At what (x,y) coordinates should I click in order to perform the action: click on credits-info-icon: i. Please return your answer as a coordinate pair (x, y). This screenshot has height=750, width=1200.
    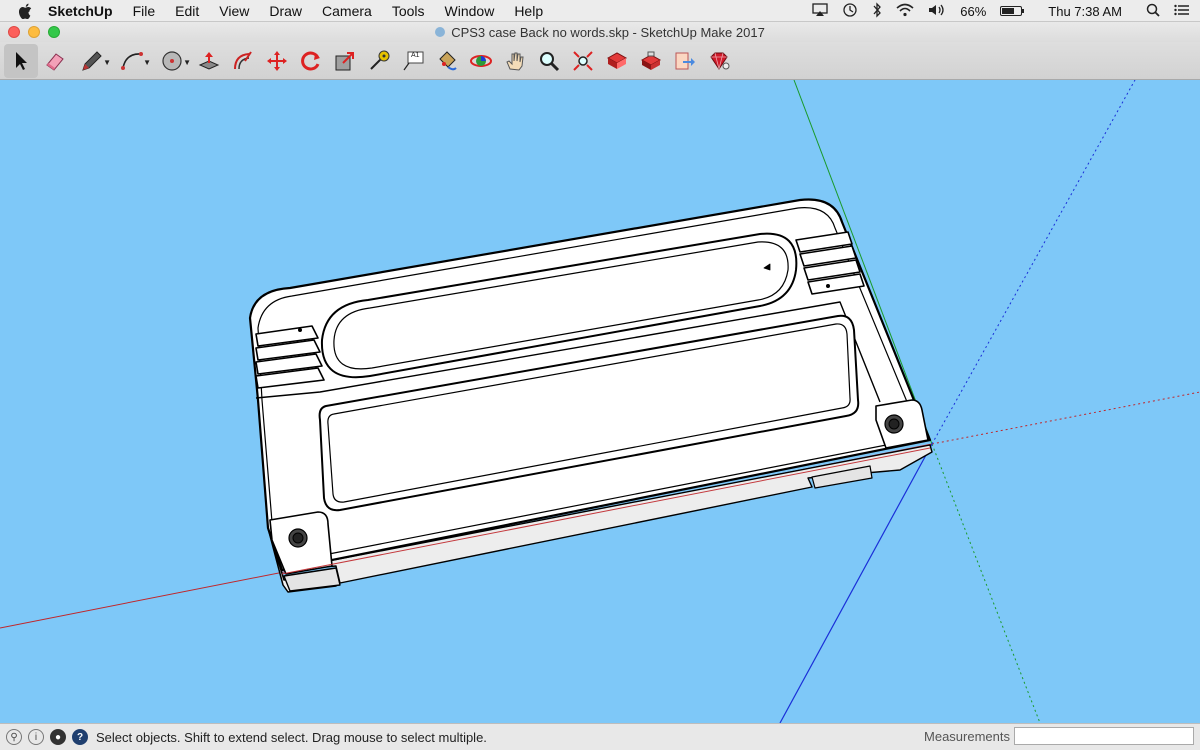
    Looking at the image, I should click on (36, 737).